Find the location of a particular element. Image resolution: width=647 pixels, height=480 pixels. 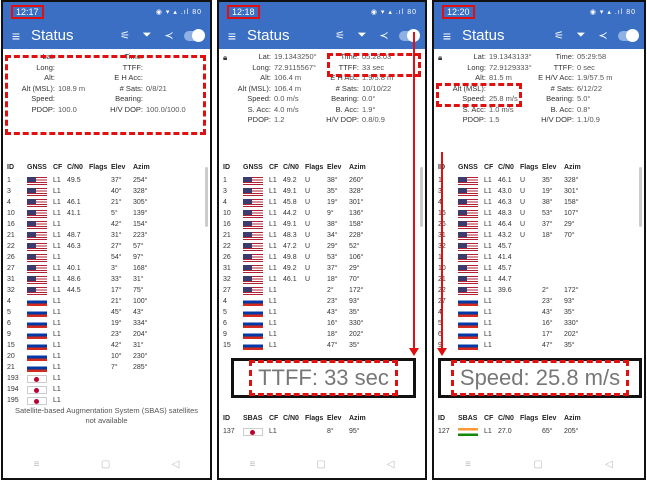

table-cell: U is located at coordinates (523, 224).